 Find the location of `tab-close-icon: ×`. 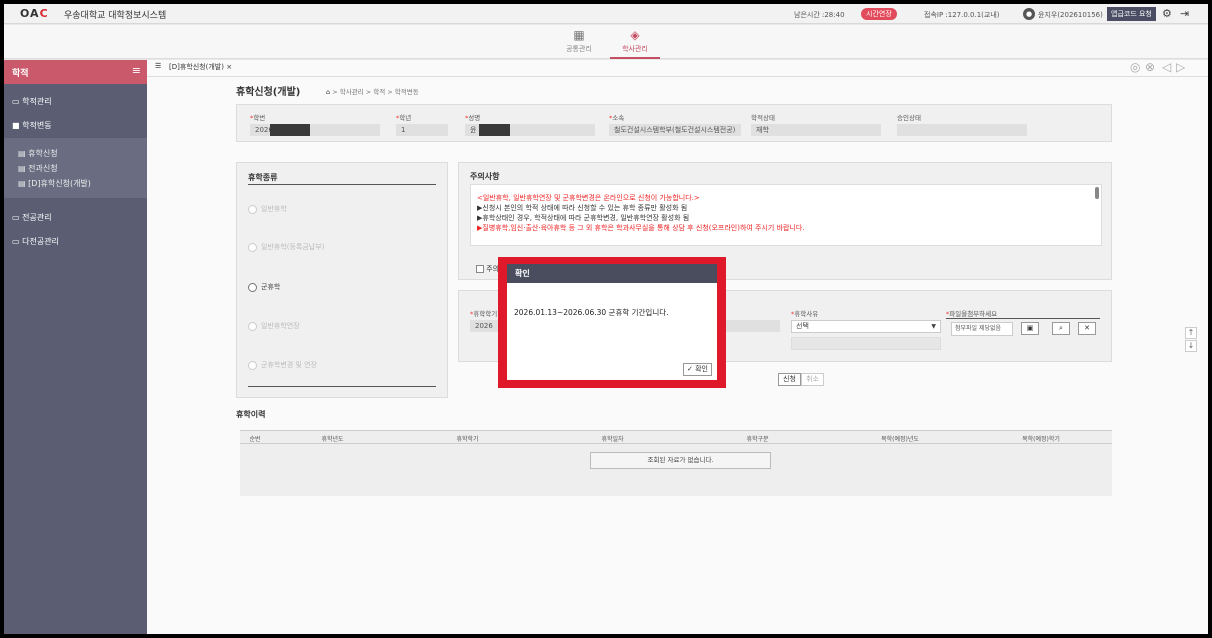

tab-close-icon: × is located at coordinates (229, 67).